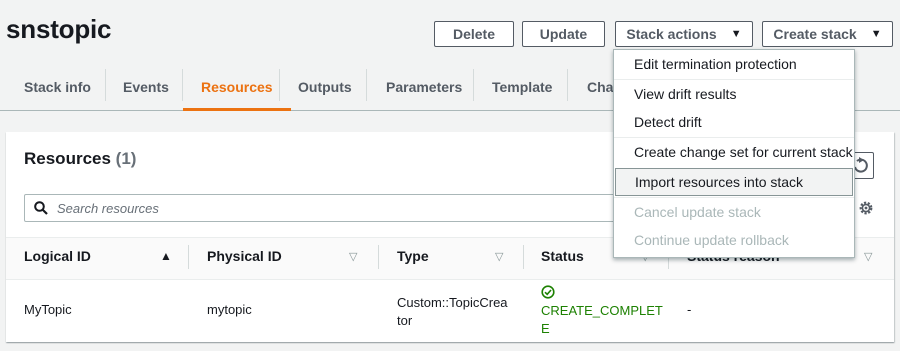  I want to click on cell-status-line: CREATE_COMPLET, so click(602, 310).